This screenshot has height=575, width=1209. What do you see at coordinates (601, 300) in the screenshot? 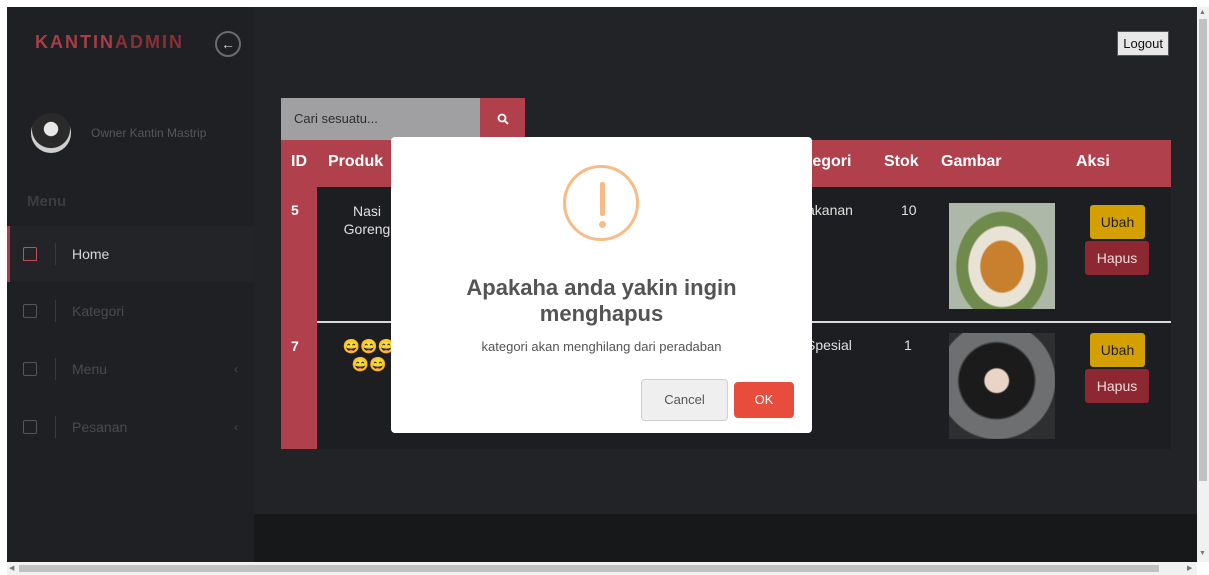
I see `dialog-title: Apakaha anda yakin ingin menghapus` at bounding box center [601, 300].